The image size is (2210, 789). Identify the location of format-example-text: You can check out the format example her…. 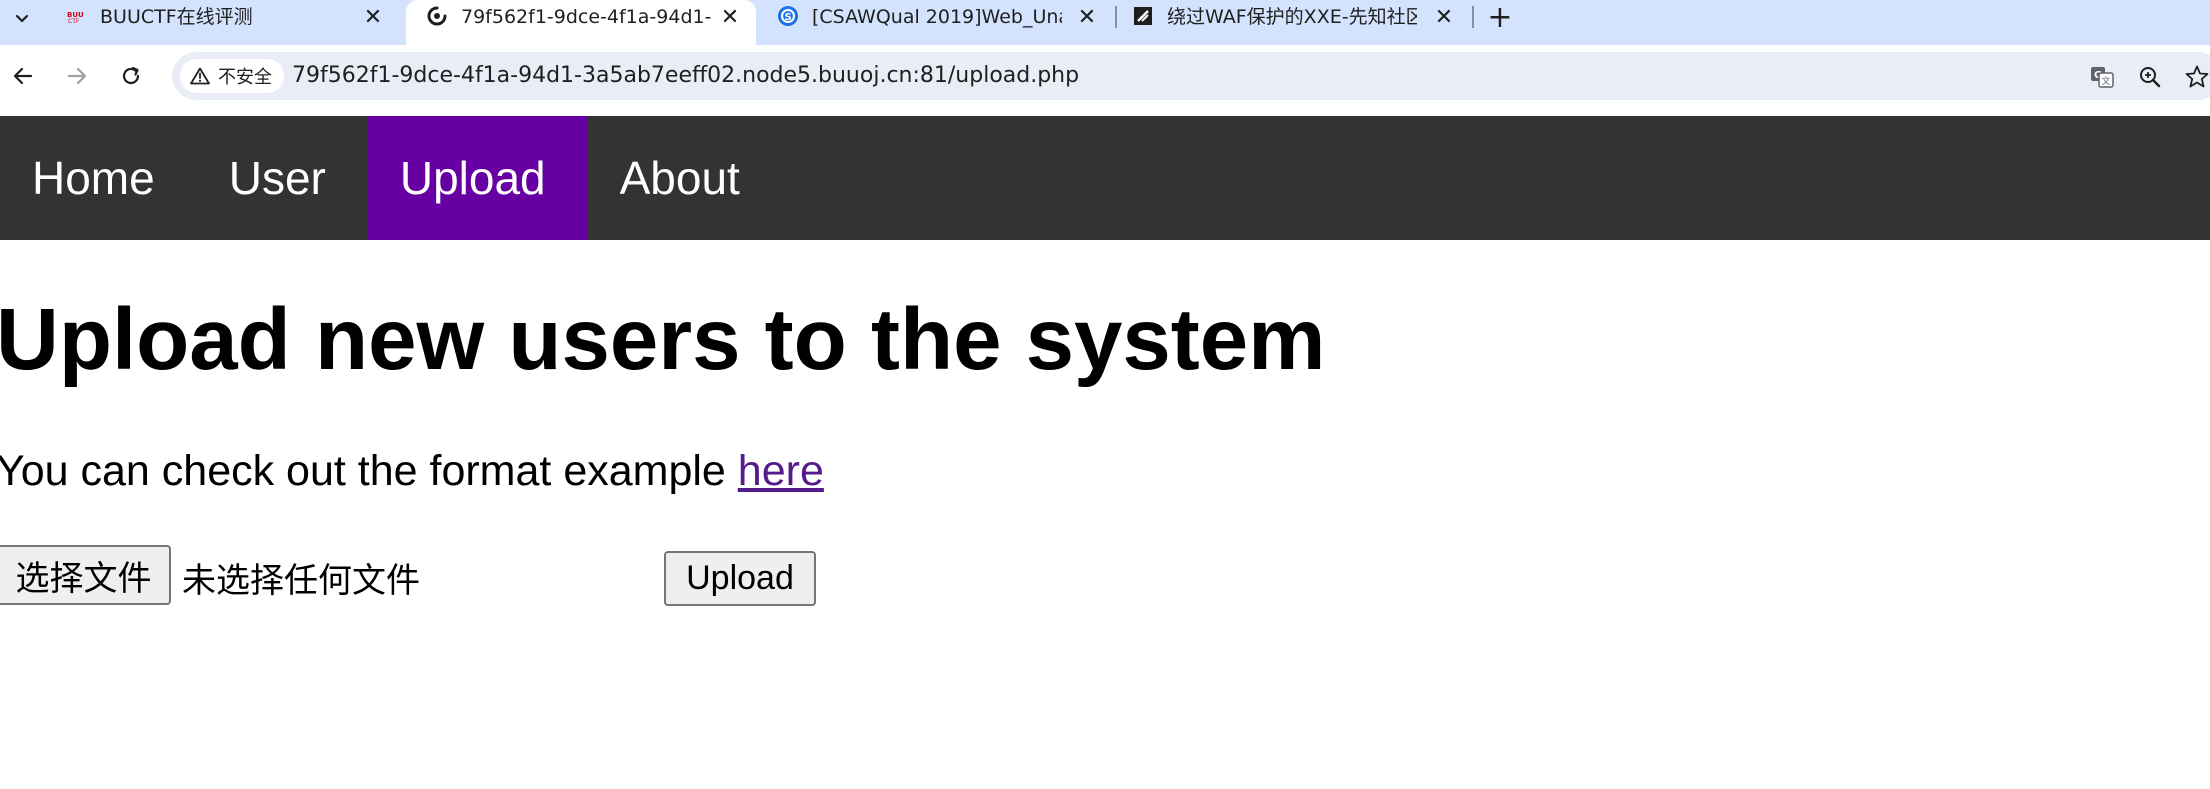
(412, 471).